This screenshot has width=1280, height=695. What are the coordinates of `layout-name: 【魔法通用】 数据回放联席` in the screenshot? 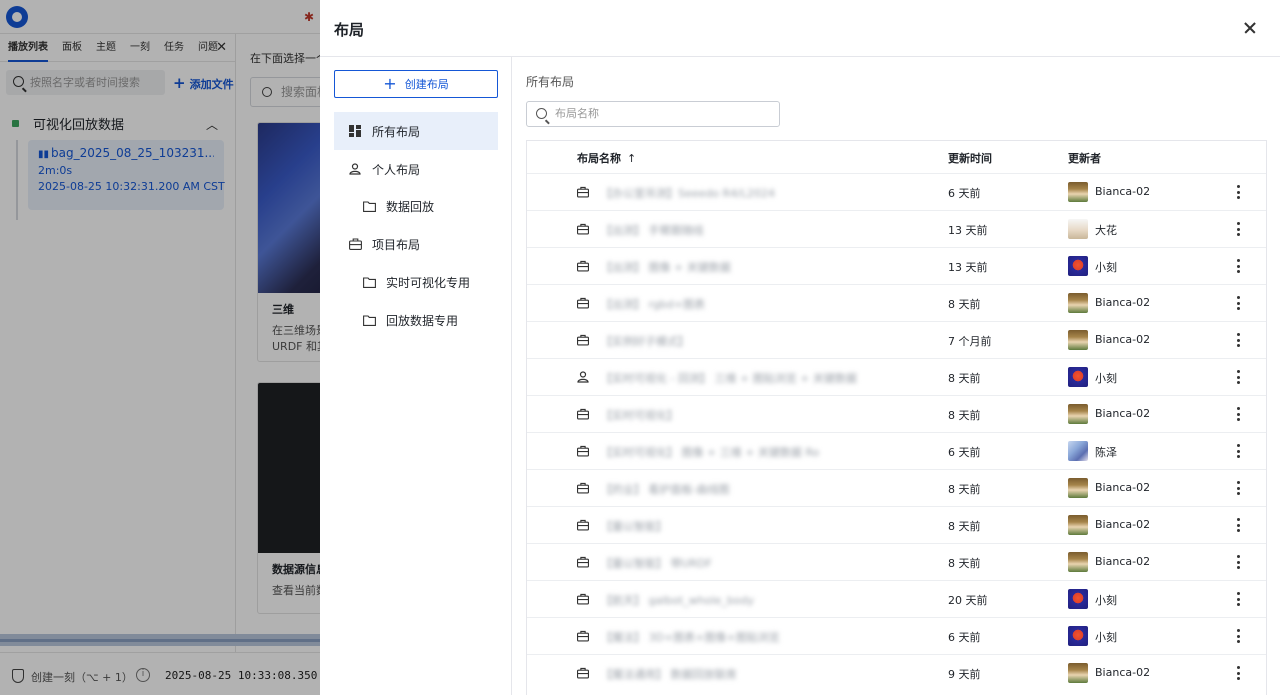 It's located at (669, 674).